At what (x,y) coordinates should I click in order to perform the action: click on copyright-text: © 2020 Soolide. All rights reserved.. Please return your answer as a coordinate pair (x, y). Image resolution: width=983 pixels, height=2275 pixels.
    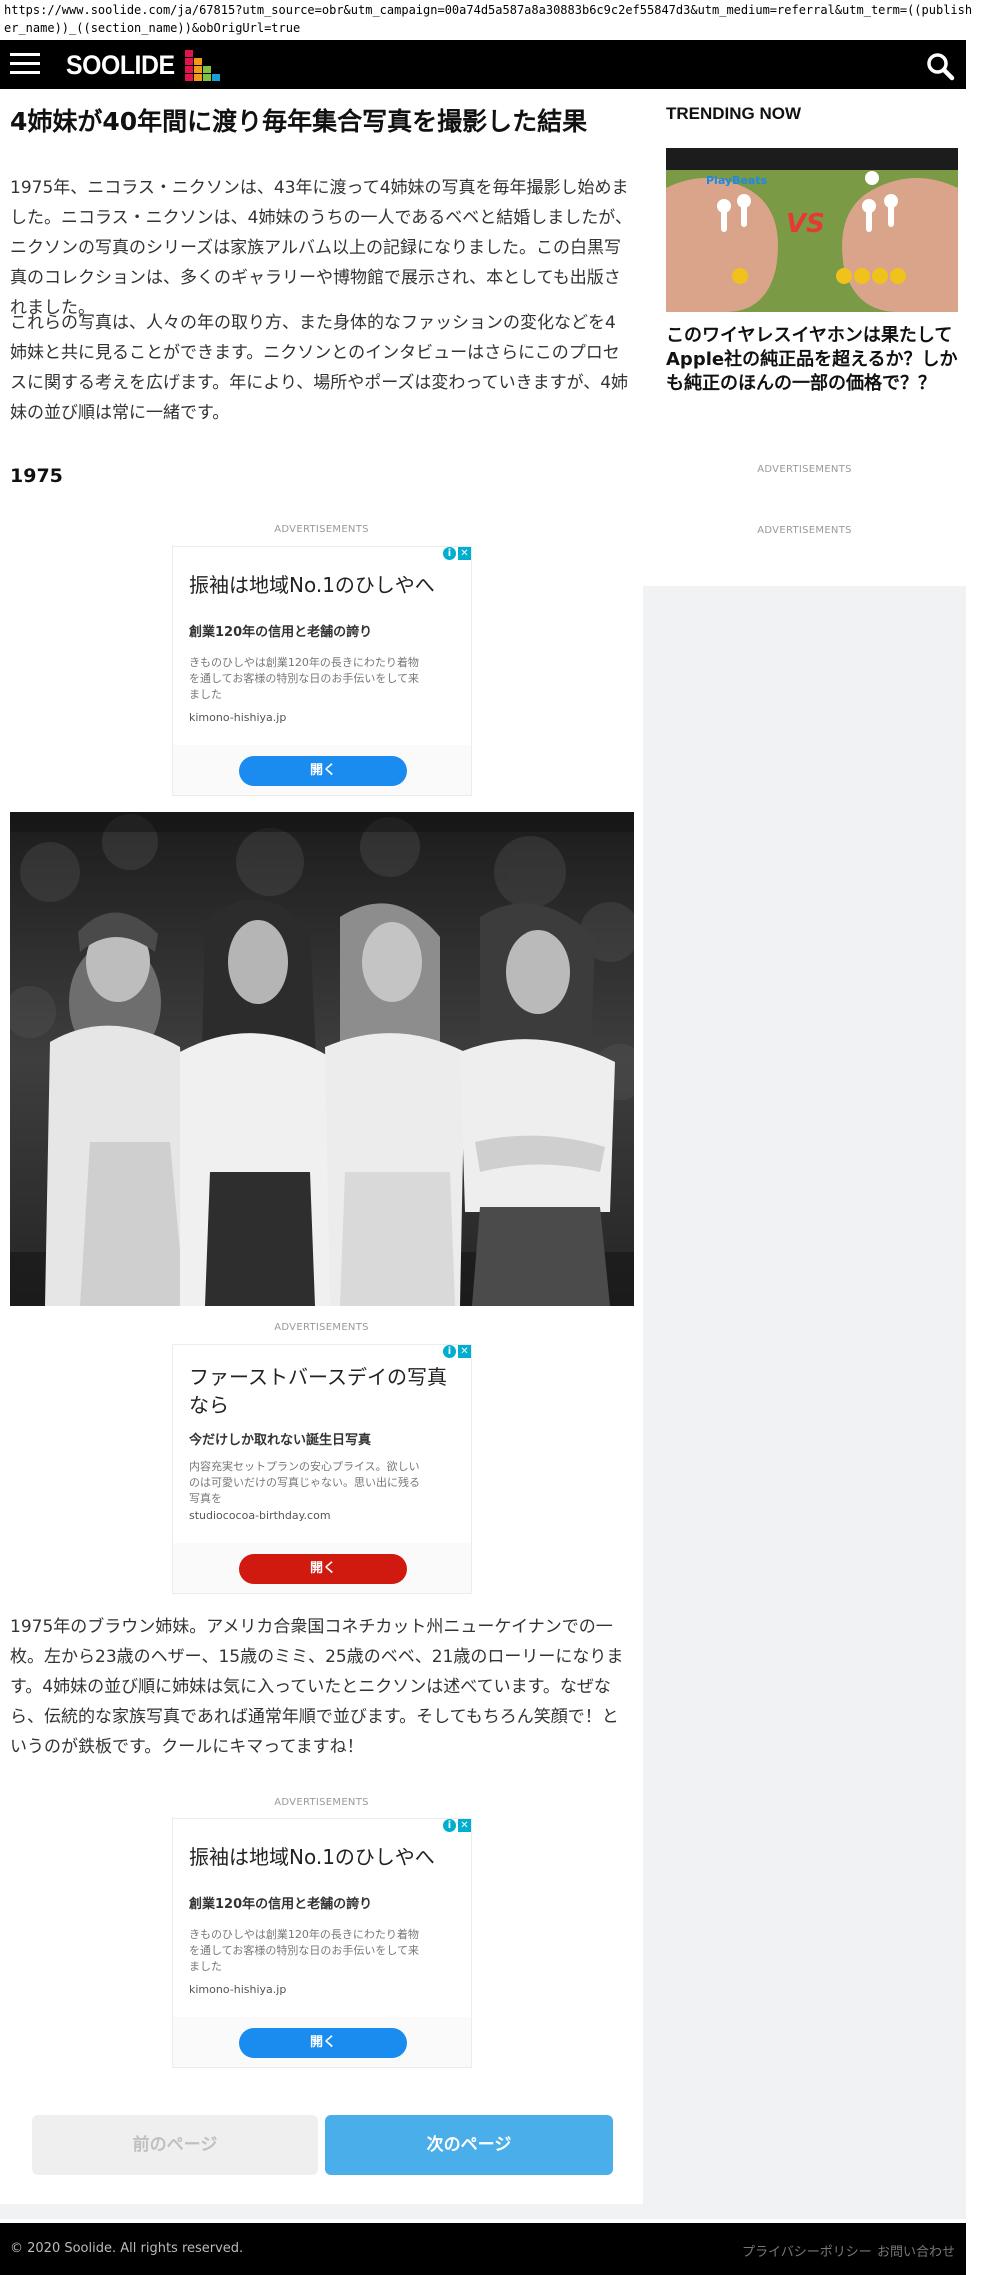
    Looking at the image, I should click on (127, 2248).